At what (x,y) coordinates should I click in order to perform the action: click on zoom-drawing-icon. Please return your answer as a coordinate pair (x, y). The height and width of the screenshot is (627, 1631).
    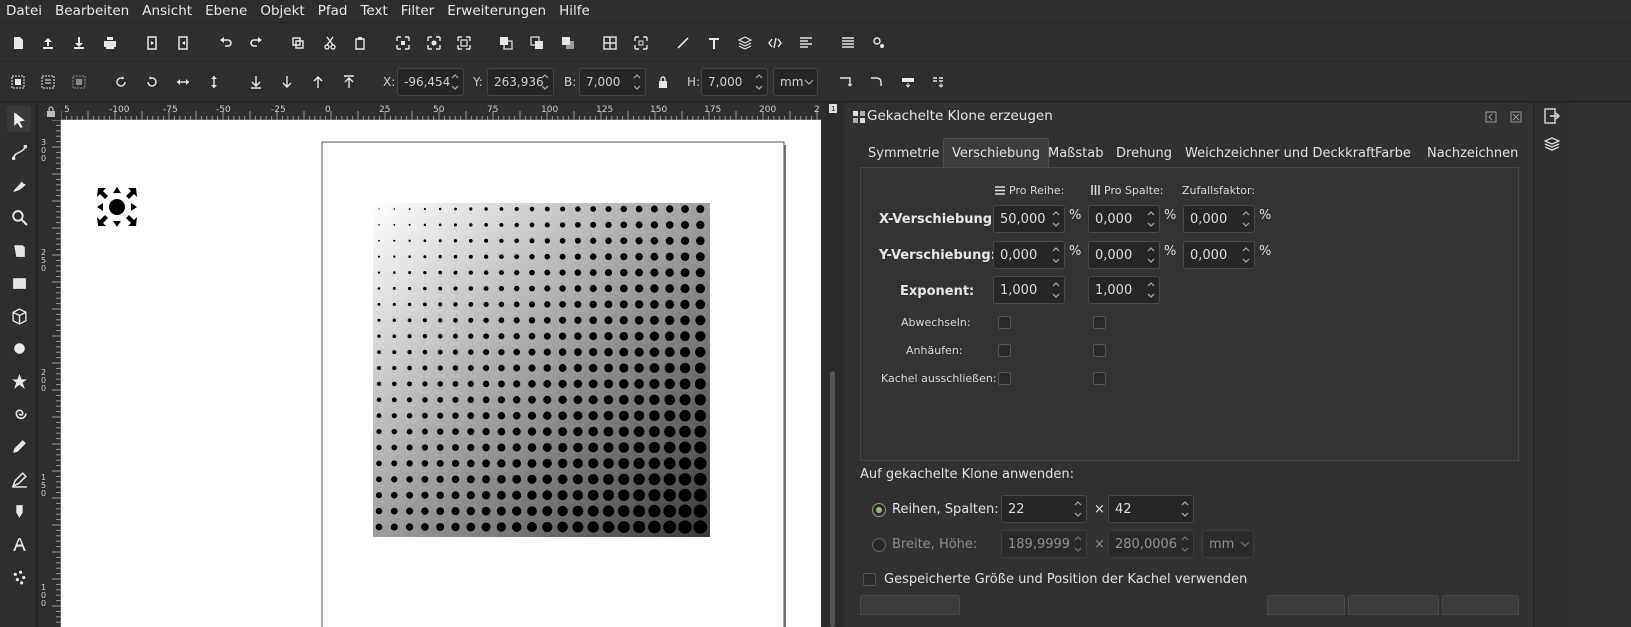
    Looking at the image, I should click on (434, 43).